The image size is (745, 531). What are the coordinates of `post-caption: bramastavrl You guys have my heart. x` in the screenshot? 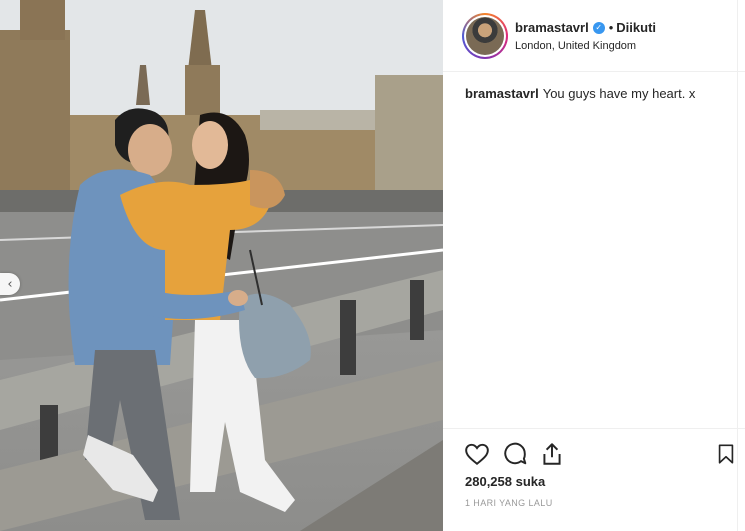 It's located at (580, 93).